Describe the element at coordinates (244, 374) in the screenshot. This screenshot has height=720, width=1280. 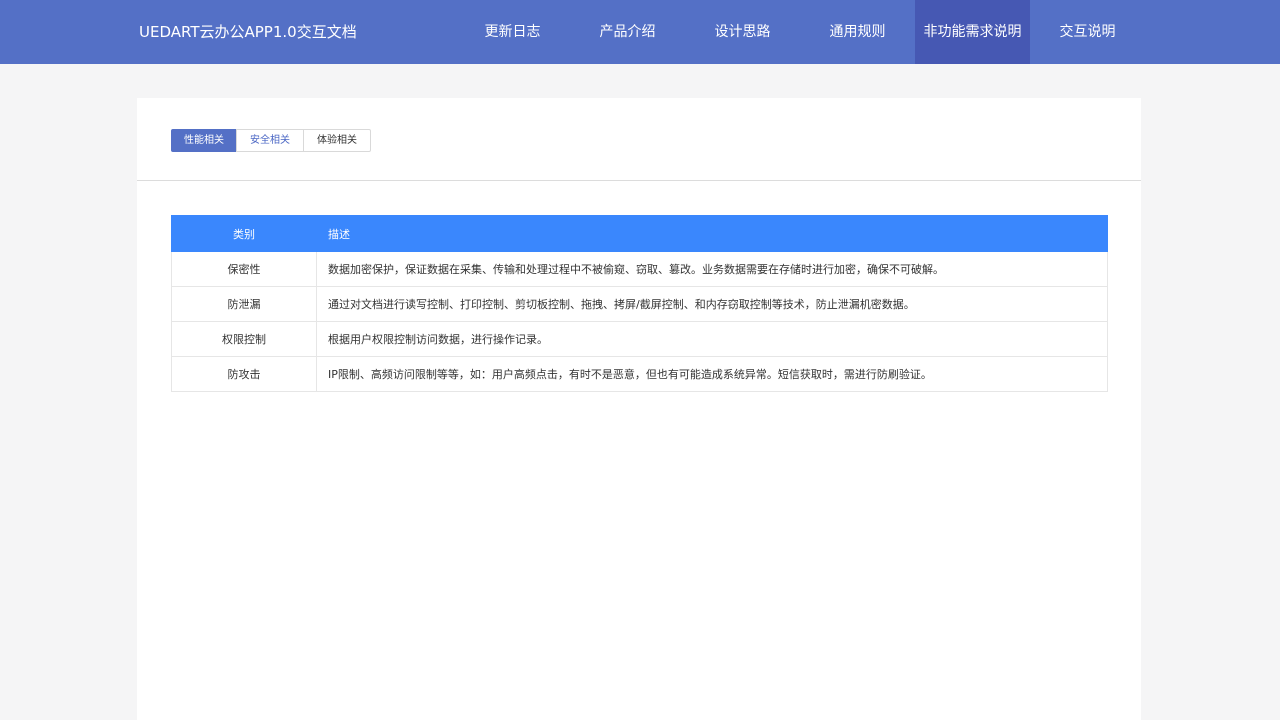
I see `table-cell-category: 防攻击` at that location.